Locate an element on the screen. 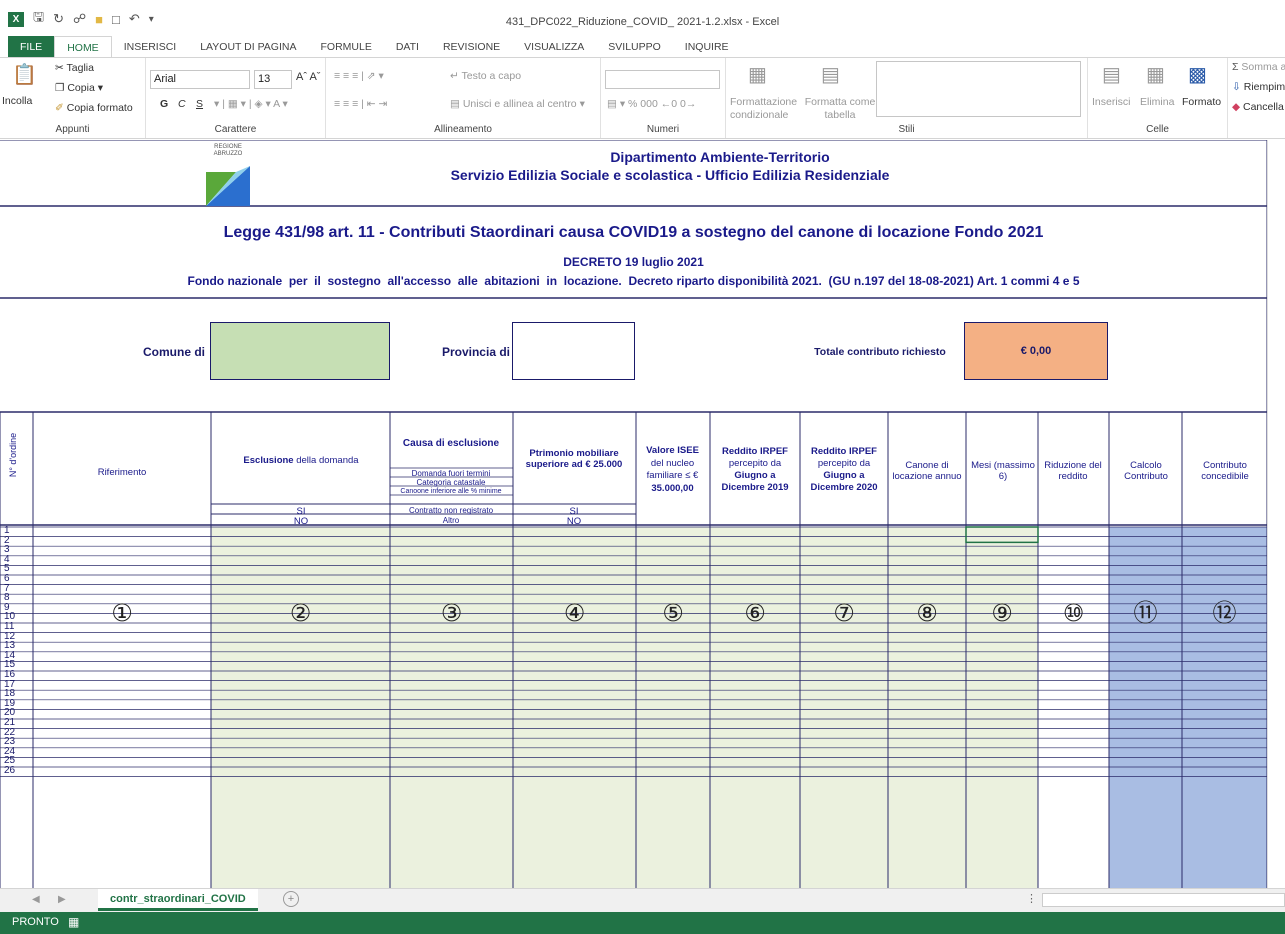  group-label-celle: Celle is located at coordinates (1157, 129).